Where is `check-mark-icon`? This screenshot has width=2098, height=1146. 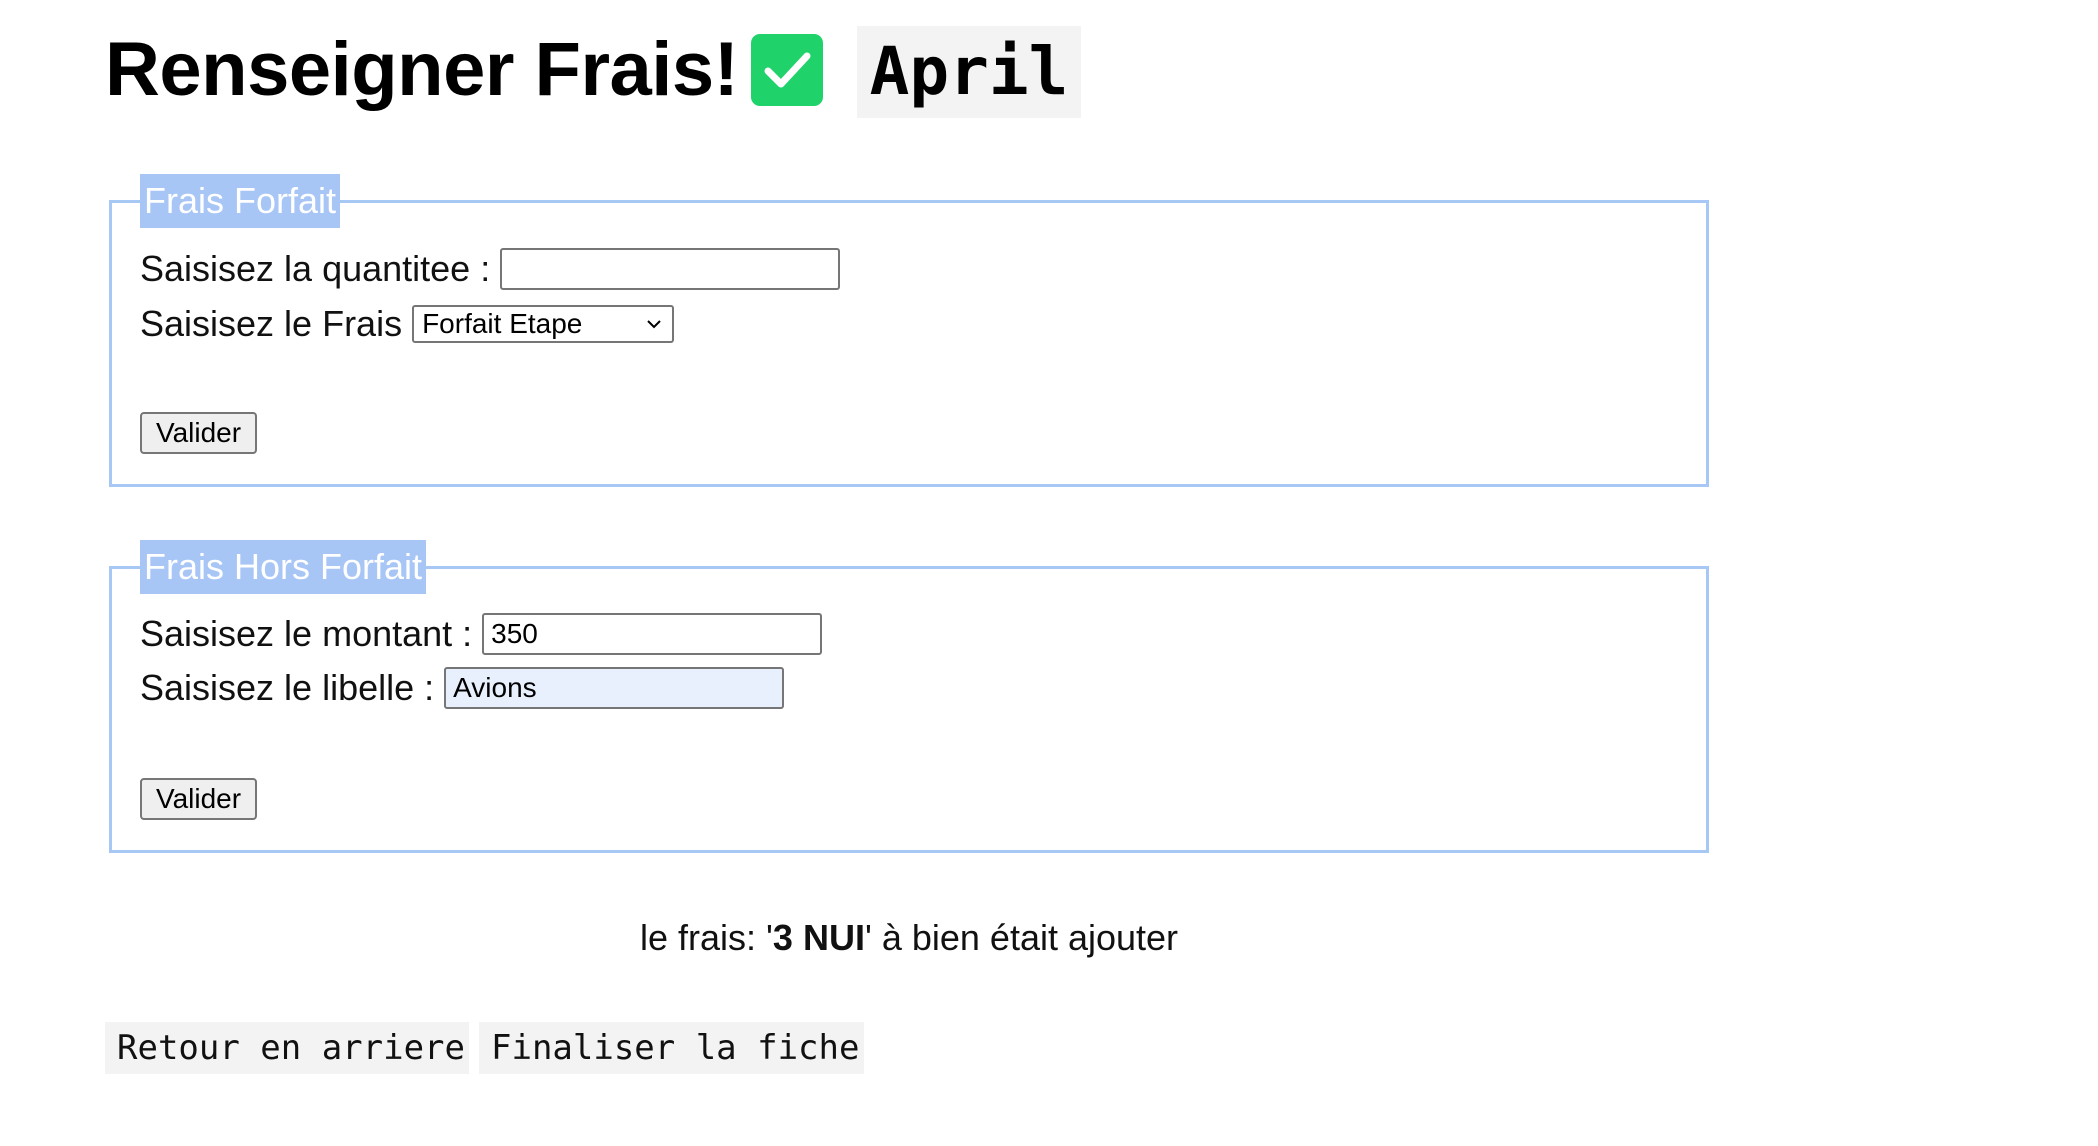
check-mark-icon is located at coordinates (787, 70).